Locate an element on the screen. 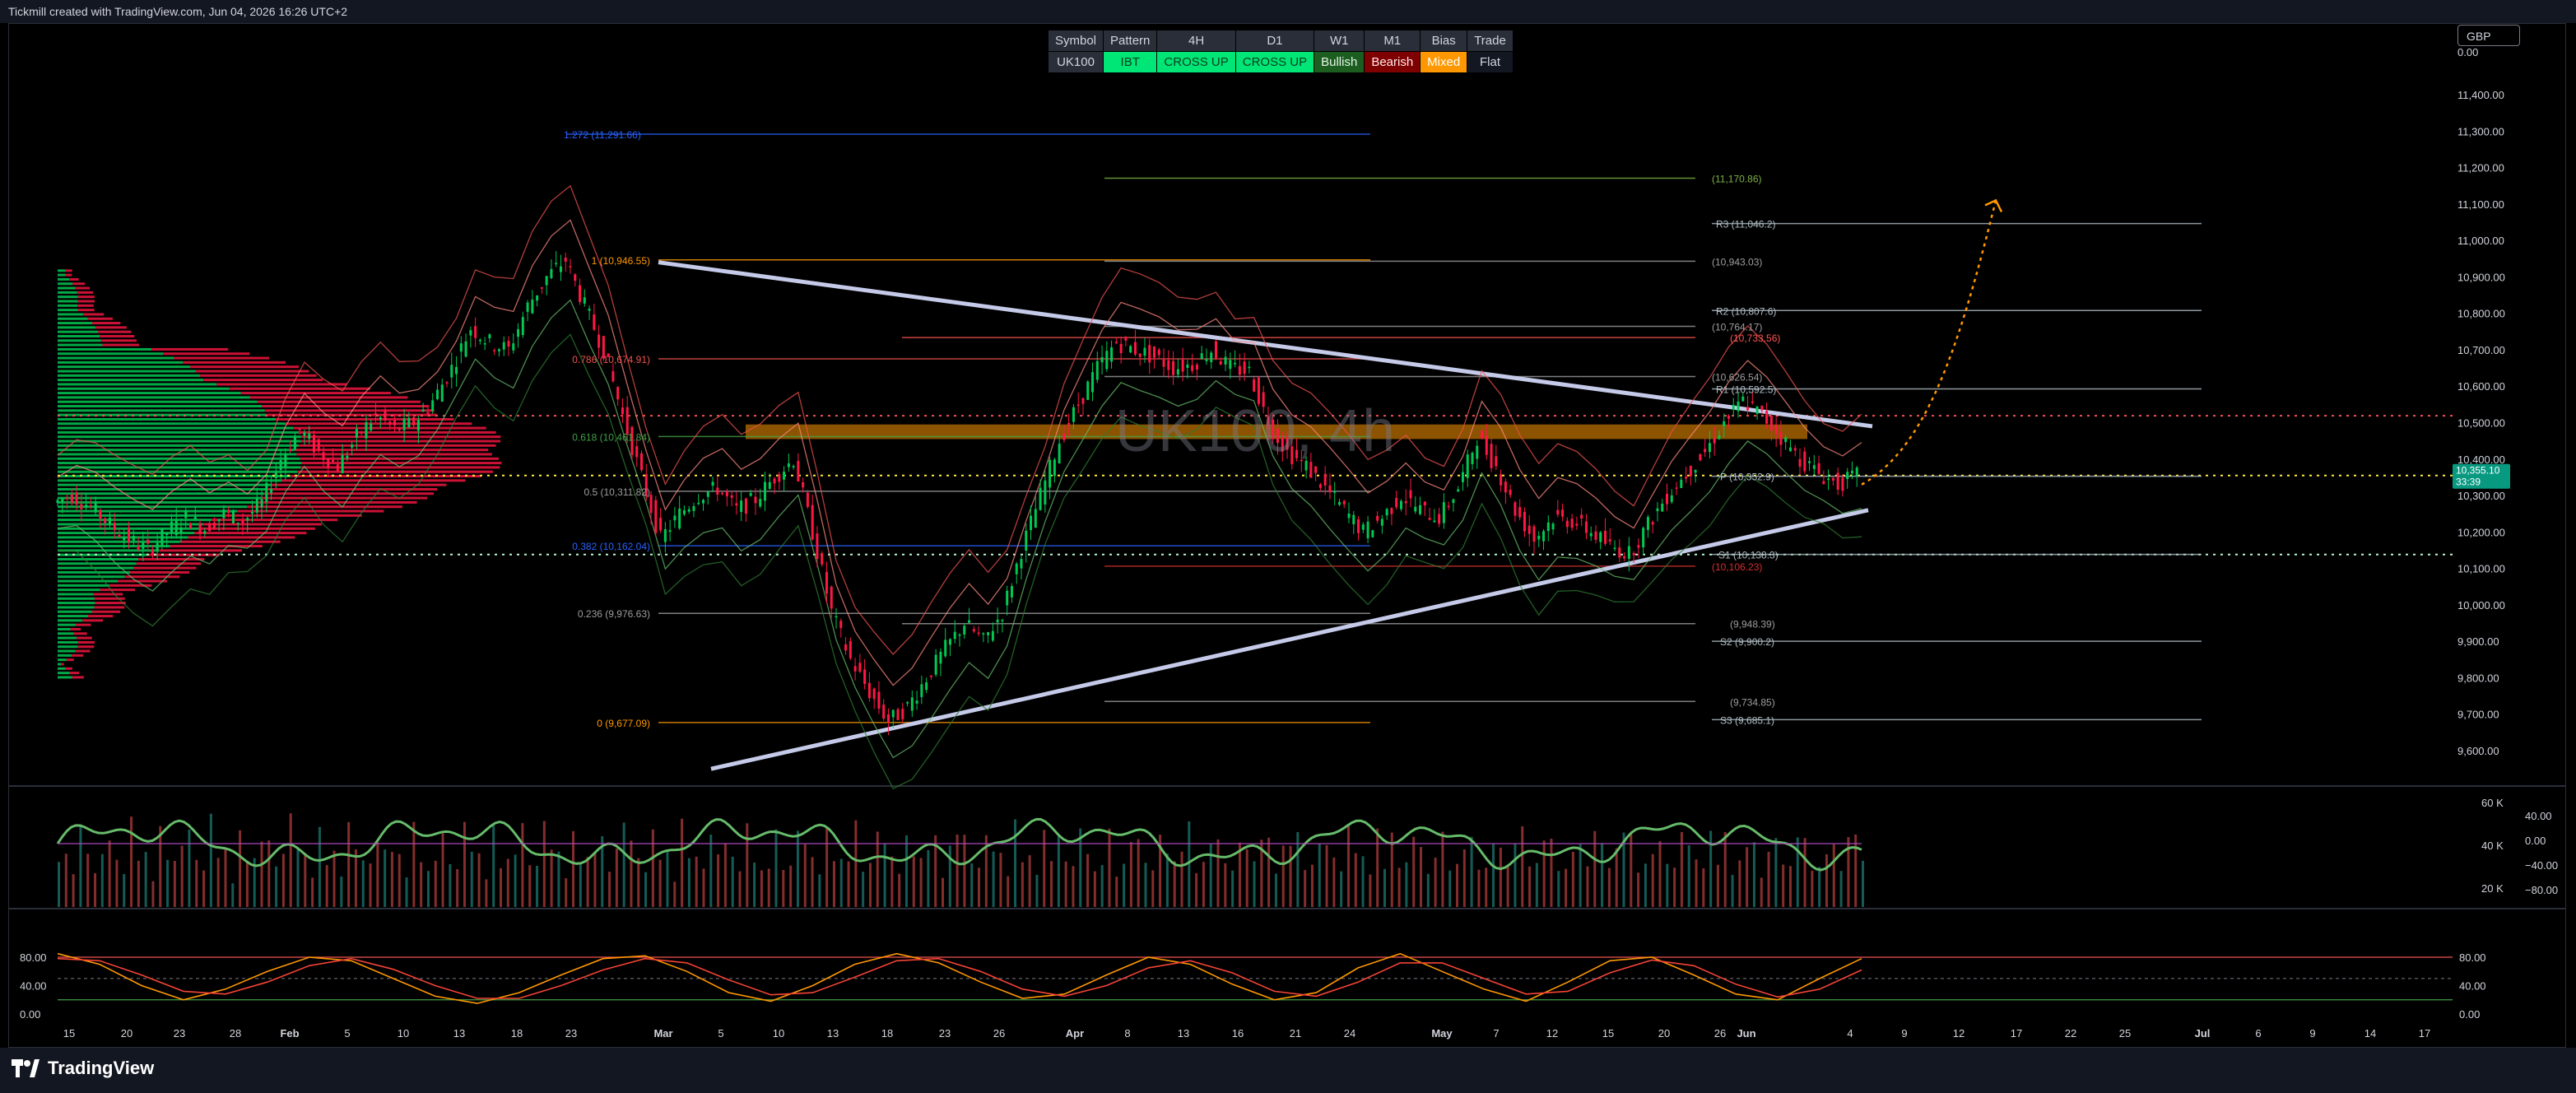 The height and width of the screenshot is (1093, 2576). time-axis-label: 18 is located at coordinates (517, 1033).